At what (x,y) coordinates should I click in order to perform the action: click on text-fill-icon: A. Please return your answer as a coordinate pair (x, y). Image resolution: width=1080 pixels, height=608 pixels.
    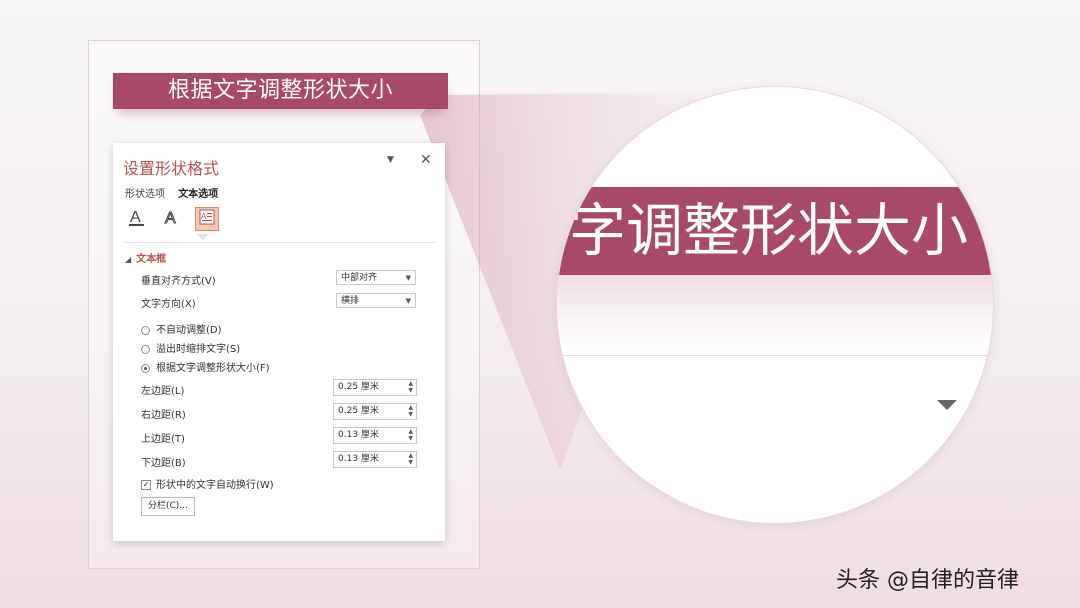
    Looking at the image, I should click on (137, 219).